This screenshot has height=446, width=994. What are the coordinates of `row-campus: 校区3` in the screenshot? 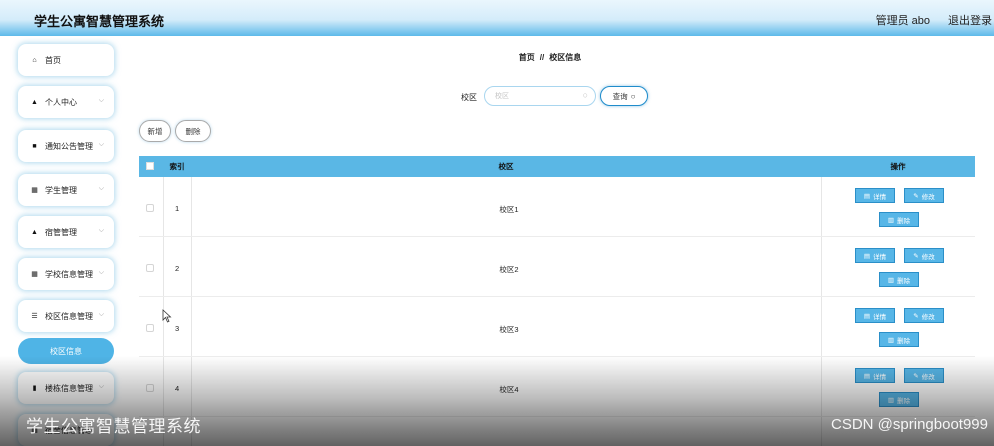 It's located at (509, 329).